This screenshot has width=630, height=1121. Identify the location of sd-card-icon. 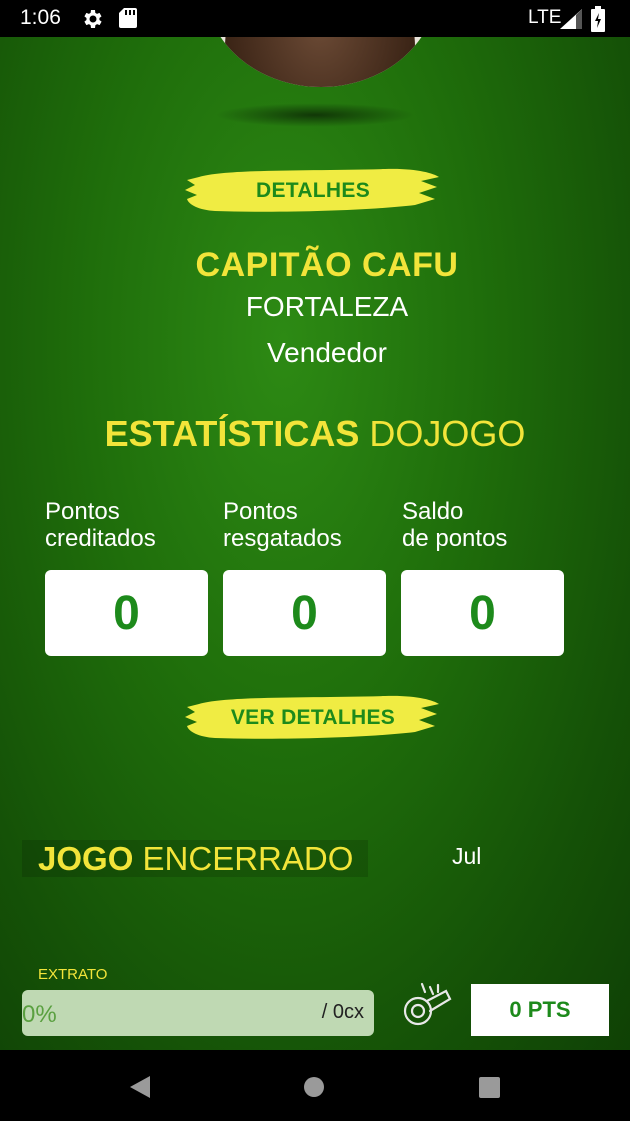
(128, 18).